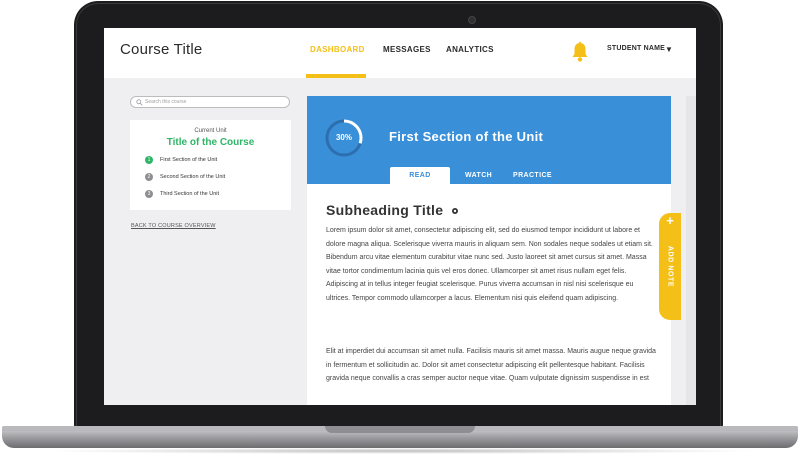 Image resolution: width=800 pixels, height=461 pixels. Describe the element at coordinates (532, 175) in the screenshot. I see `tab-practice: PRACTICE` at that location.